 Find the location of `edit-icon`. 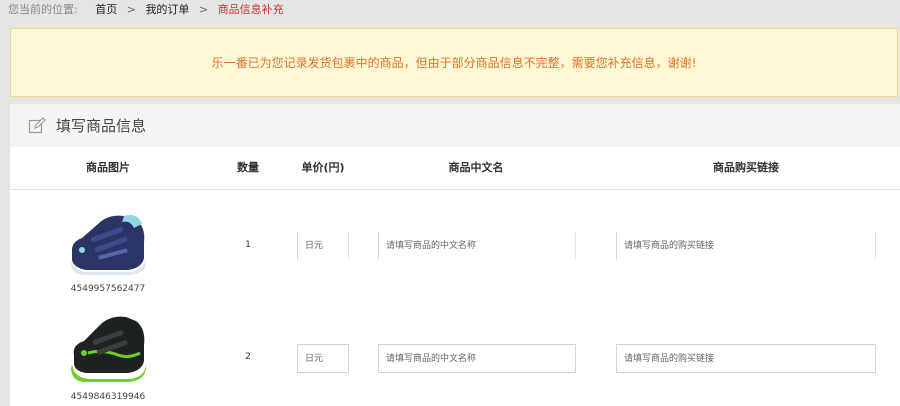

edit-icon is located at coordinates (37, 124).